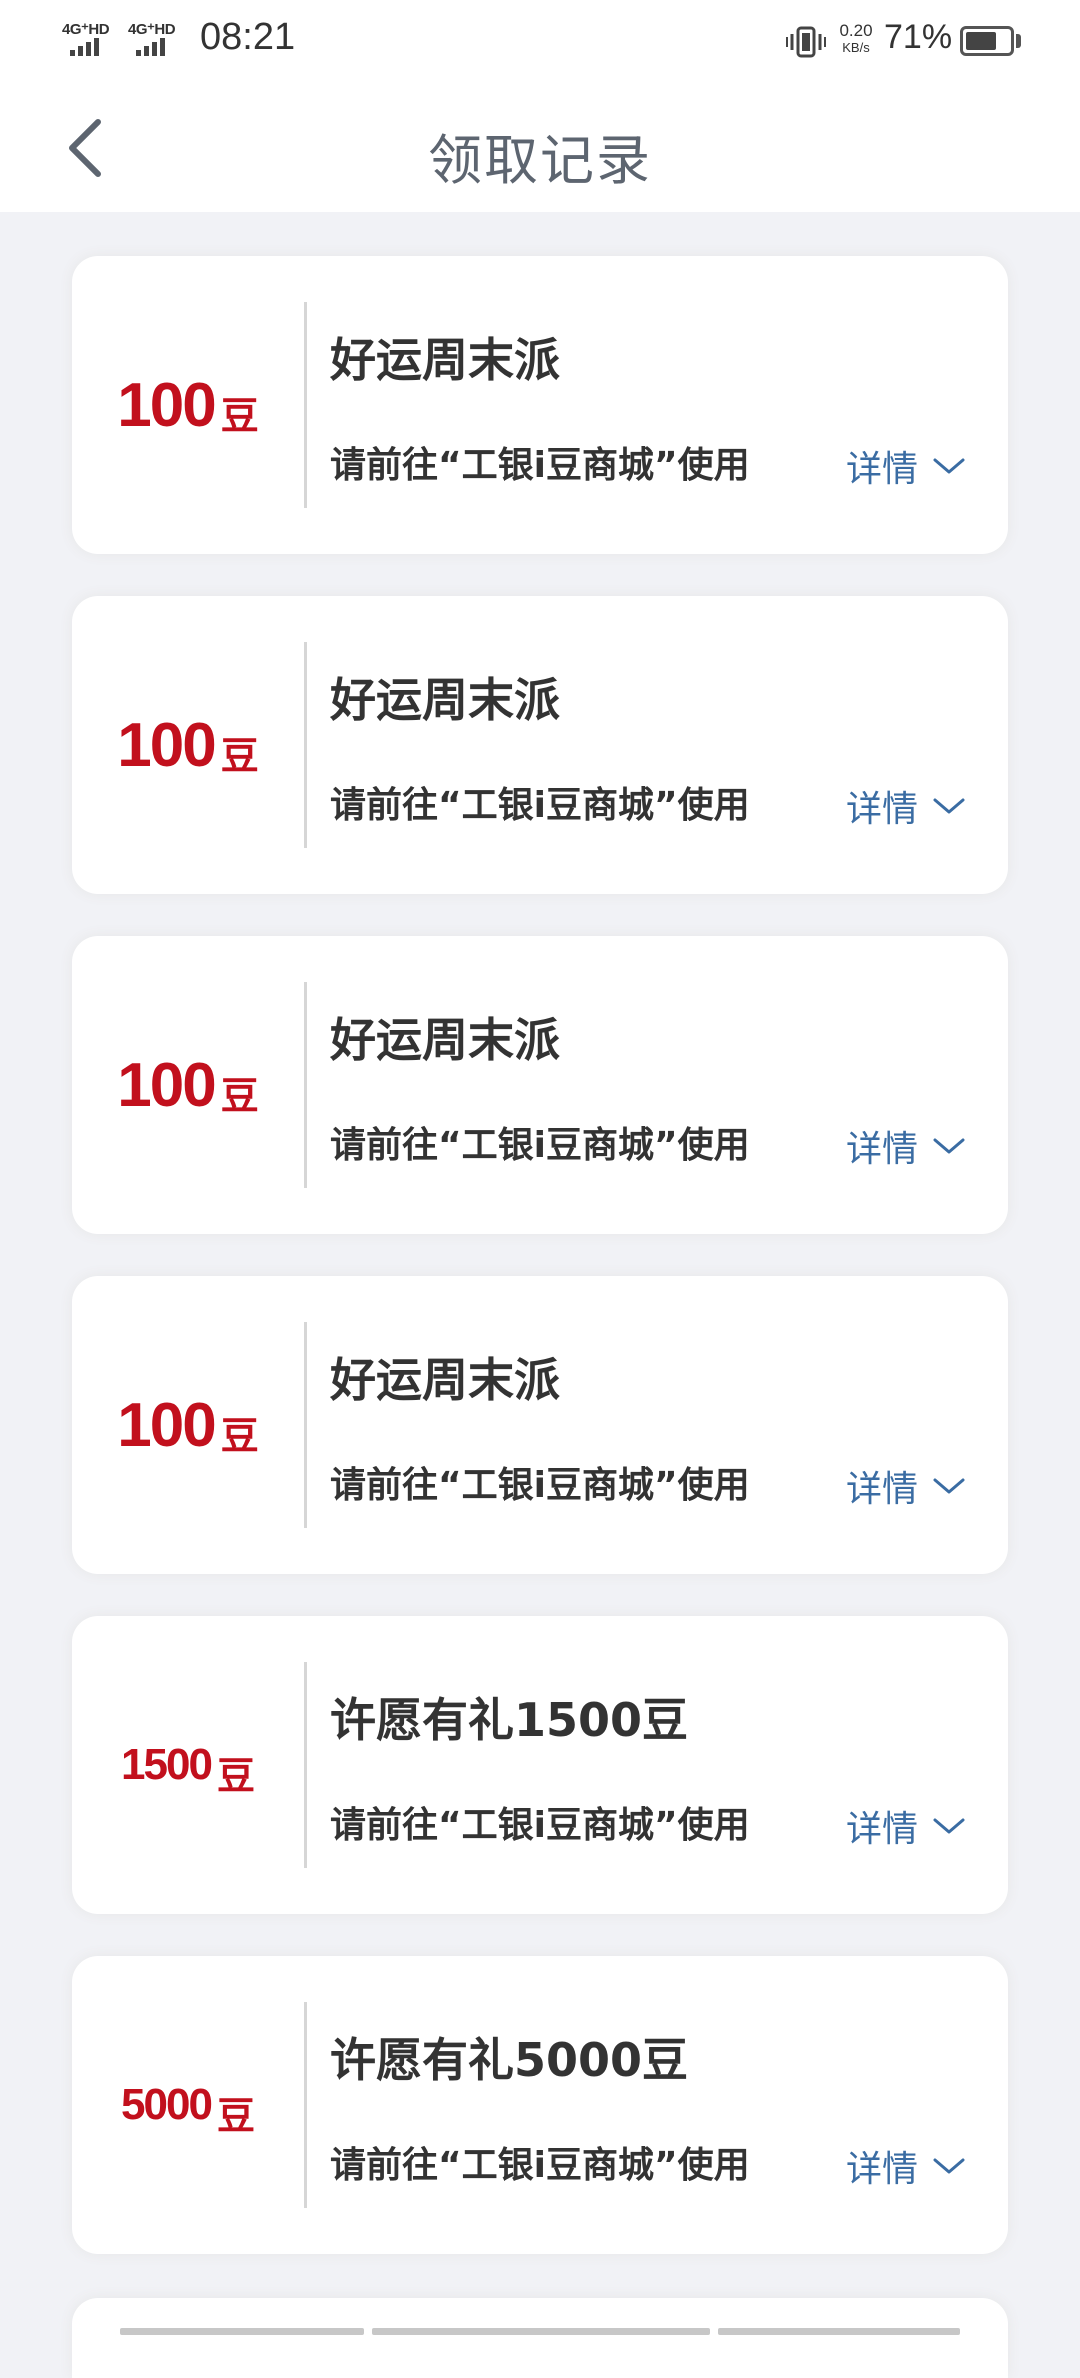  Describe the element at coordinates (509, 2060) in the screenshot. I see `record-title: 许愿有礼5000豆` at that location.